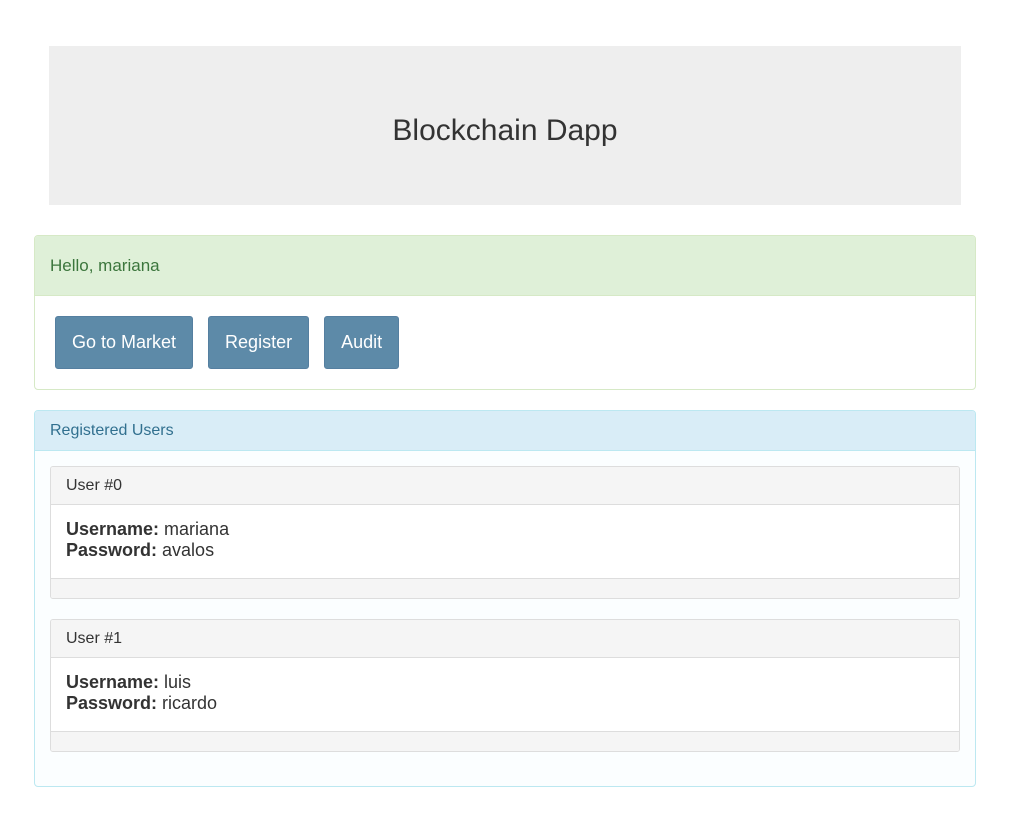 The height and width of the screenshot is (821, 1011). Describe the element at coordinates (188, 550) in the screenshot. I see `password-value: avalos` at that location.